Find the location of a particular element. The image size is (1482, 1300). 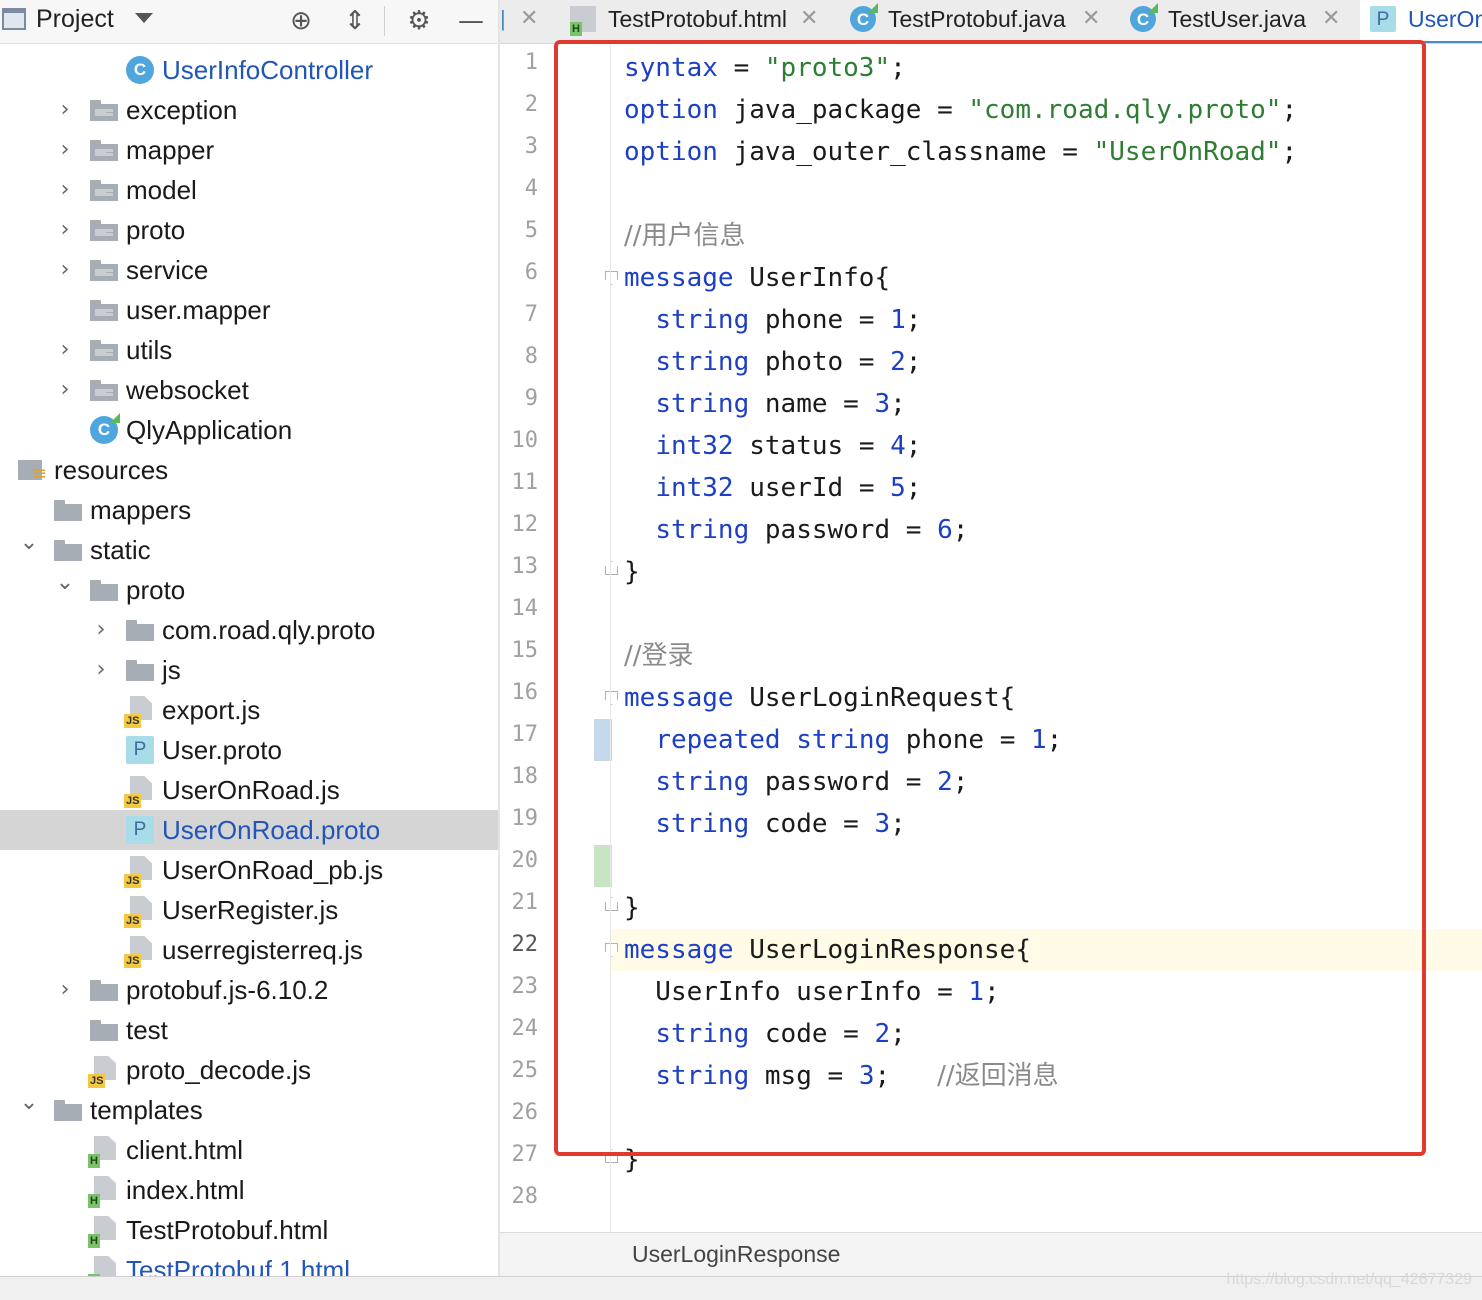

tree-item: ⌄ templates is located at coordinates (249, 1110).